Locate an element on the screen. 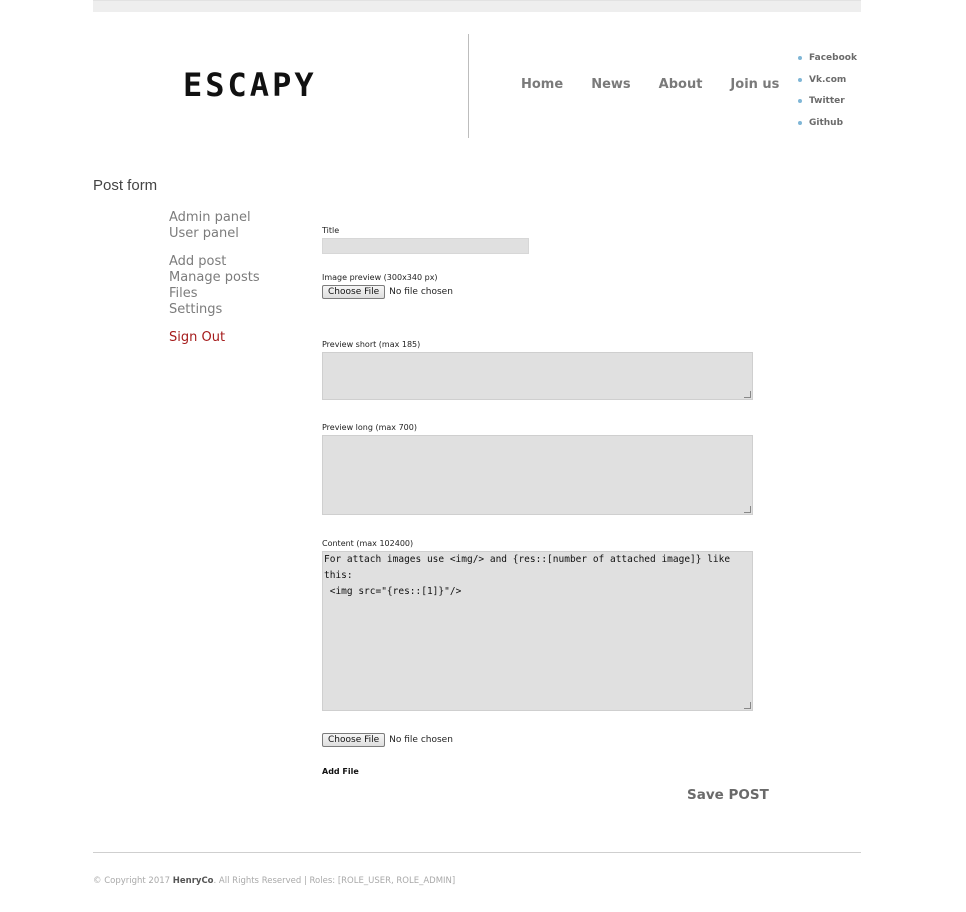 The height and width of the screenshot is (912, 966). attachment-file-status: No file chosen is located at coordinates (421, 740).